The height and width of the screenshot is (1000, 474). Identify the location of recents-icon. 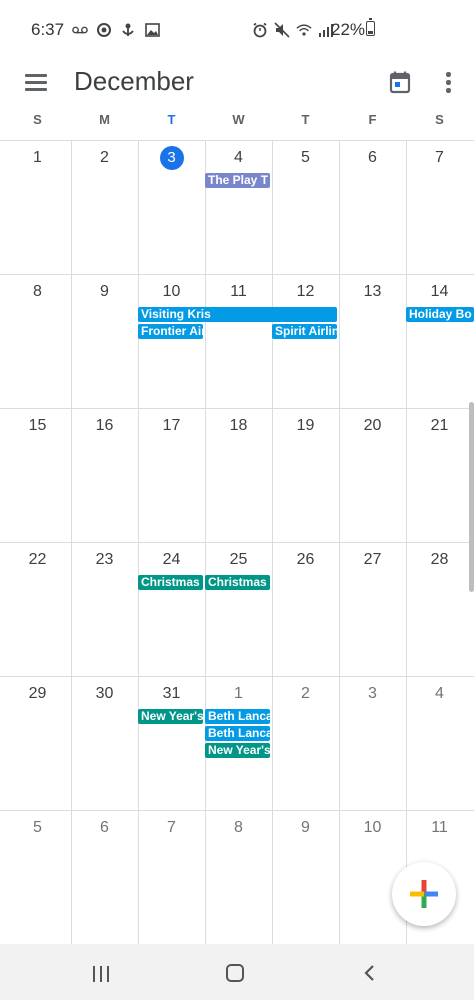
(102, 974).